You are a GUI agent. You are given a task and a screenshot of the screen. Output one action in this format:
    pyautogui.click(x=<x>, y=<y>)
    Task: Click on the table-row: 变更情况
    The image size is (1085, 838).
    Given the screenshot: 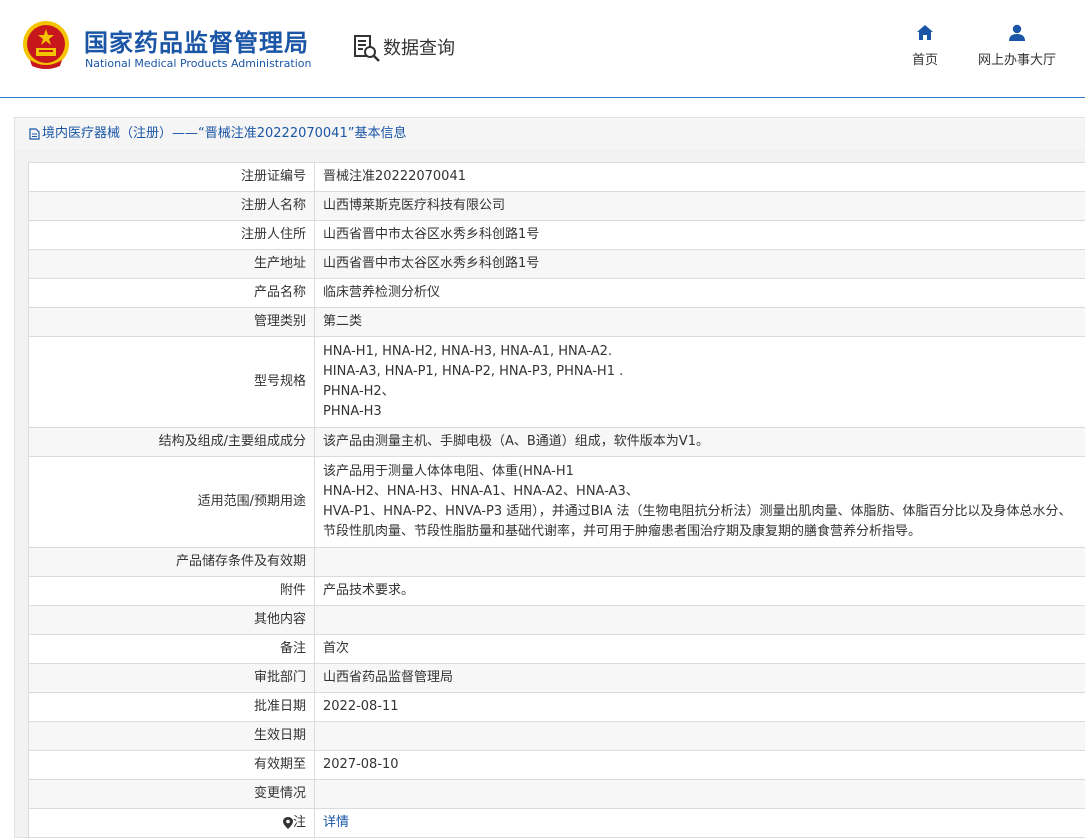 What is the action you would take?
    pyautogui.click(x=557, y=794)
    